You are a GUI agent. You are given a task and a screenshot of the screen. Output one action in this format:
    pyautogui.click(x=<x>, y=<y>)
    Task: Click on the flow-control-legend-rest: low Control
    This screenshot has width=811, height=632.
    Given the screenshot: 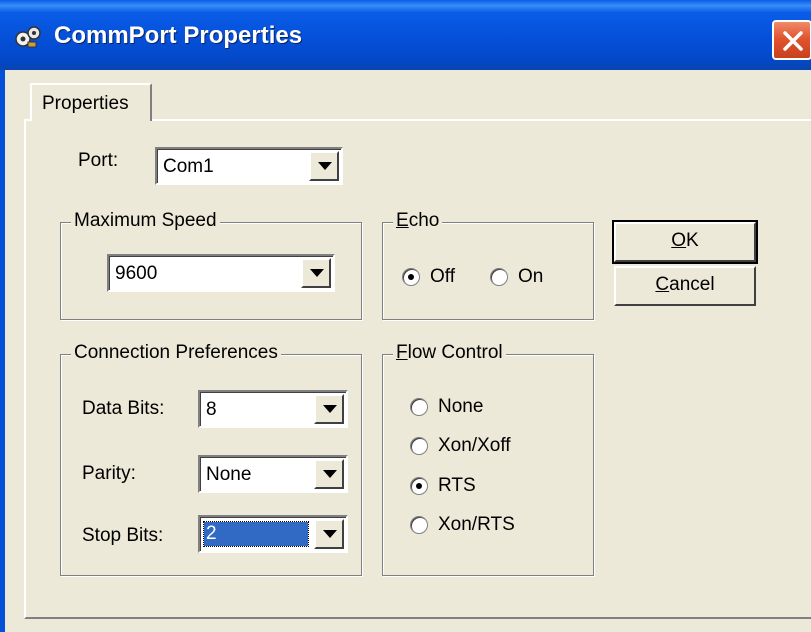 What is the action you would take?
    pyautogui.click(x=455, y=352)
    